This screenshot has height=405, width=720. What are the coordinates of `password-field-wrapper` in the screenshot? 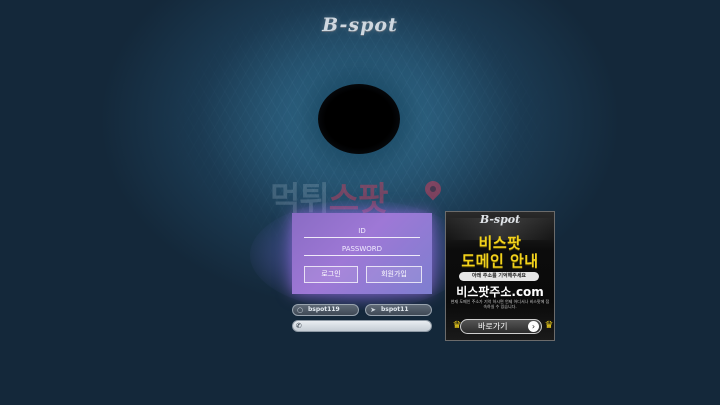 It's located at (362, 249).